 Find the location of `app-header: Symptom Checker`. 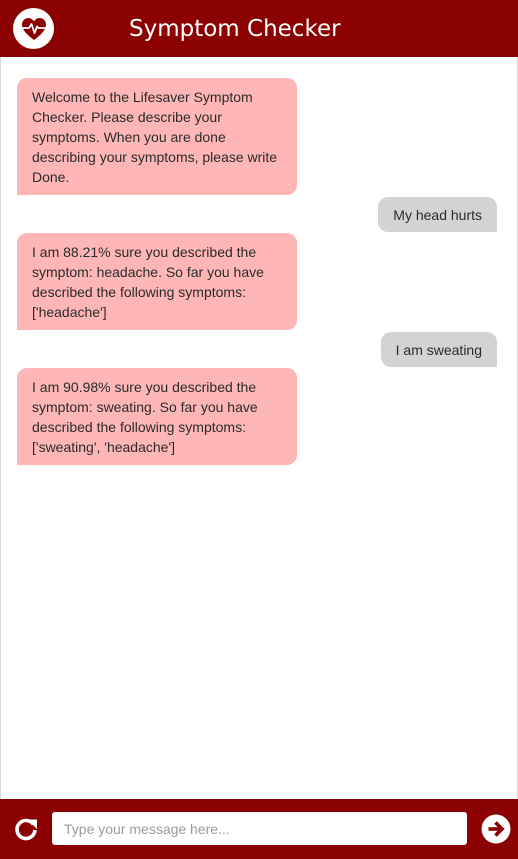

app-header: Symptom Checker is located at coordinates (259, 28).